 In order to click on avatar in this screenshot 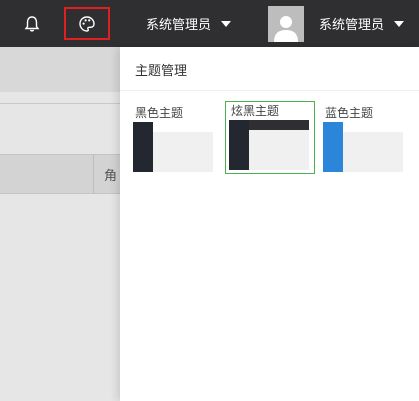, I will do `click(286, 24)`.